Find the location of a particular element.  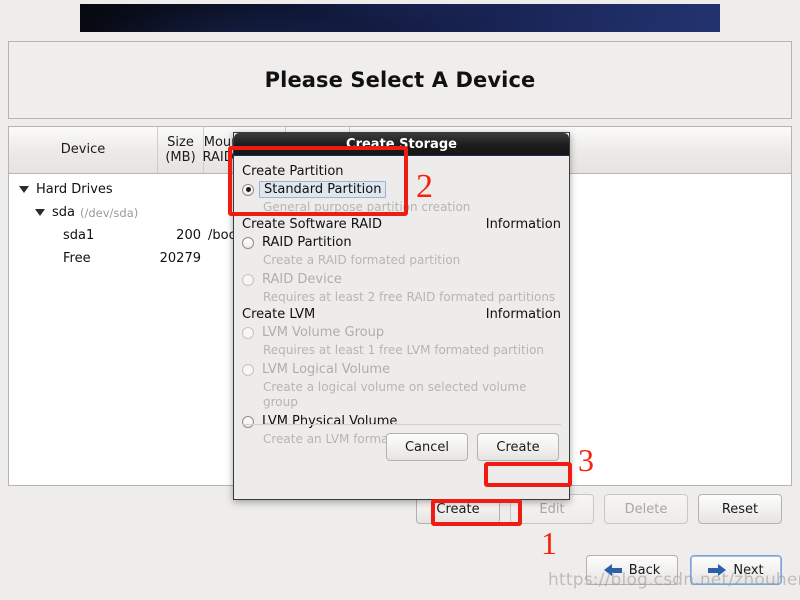

back-button-label: Back is located at coordinates (644, 570).